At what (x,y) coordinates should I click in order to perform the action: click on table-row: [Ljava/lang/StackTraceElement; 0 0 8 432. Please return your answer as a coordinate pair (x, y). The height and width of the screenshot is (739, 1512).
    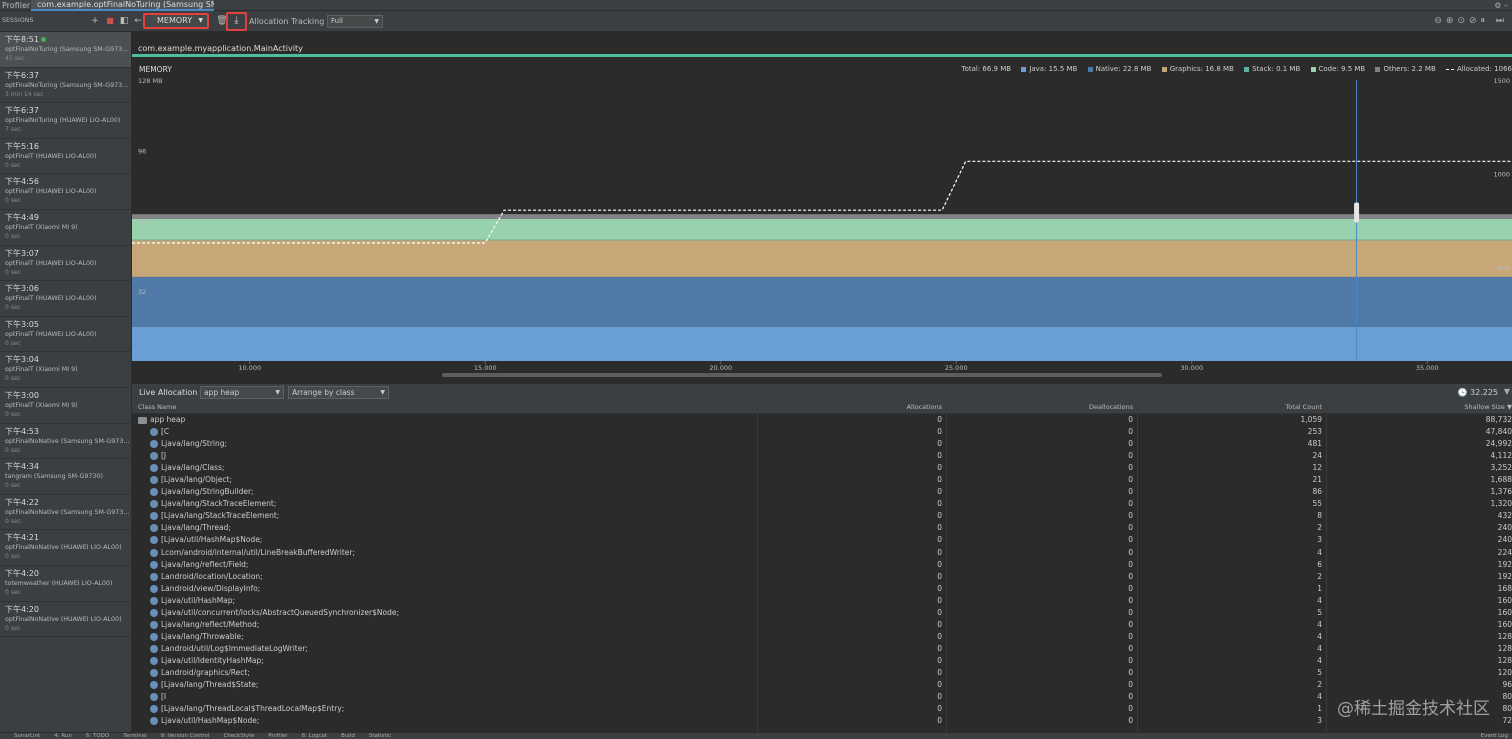
    Looking at the image, I should click on (822, 516).